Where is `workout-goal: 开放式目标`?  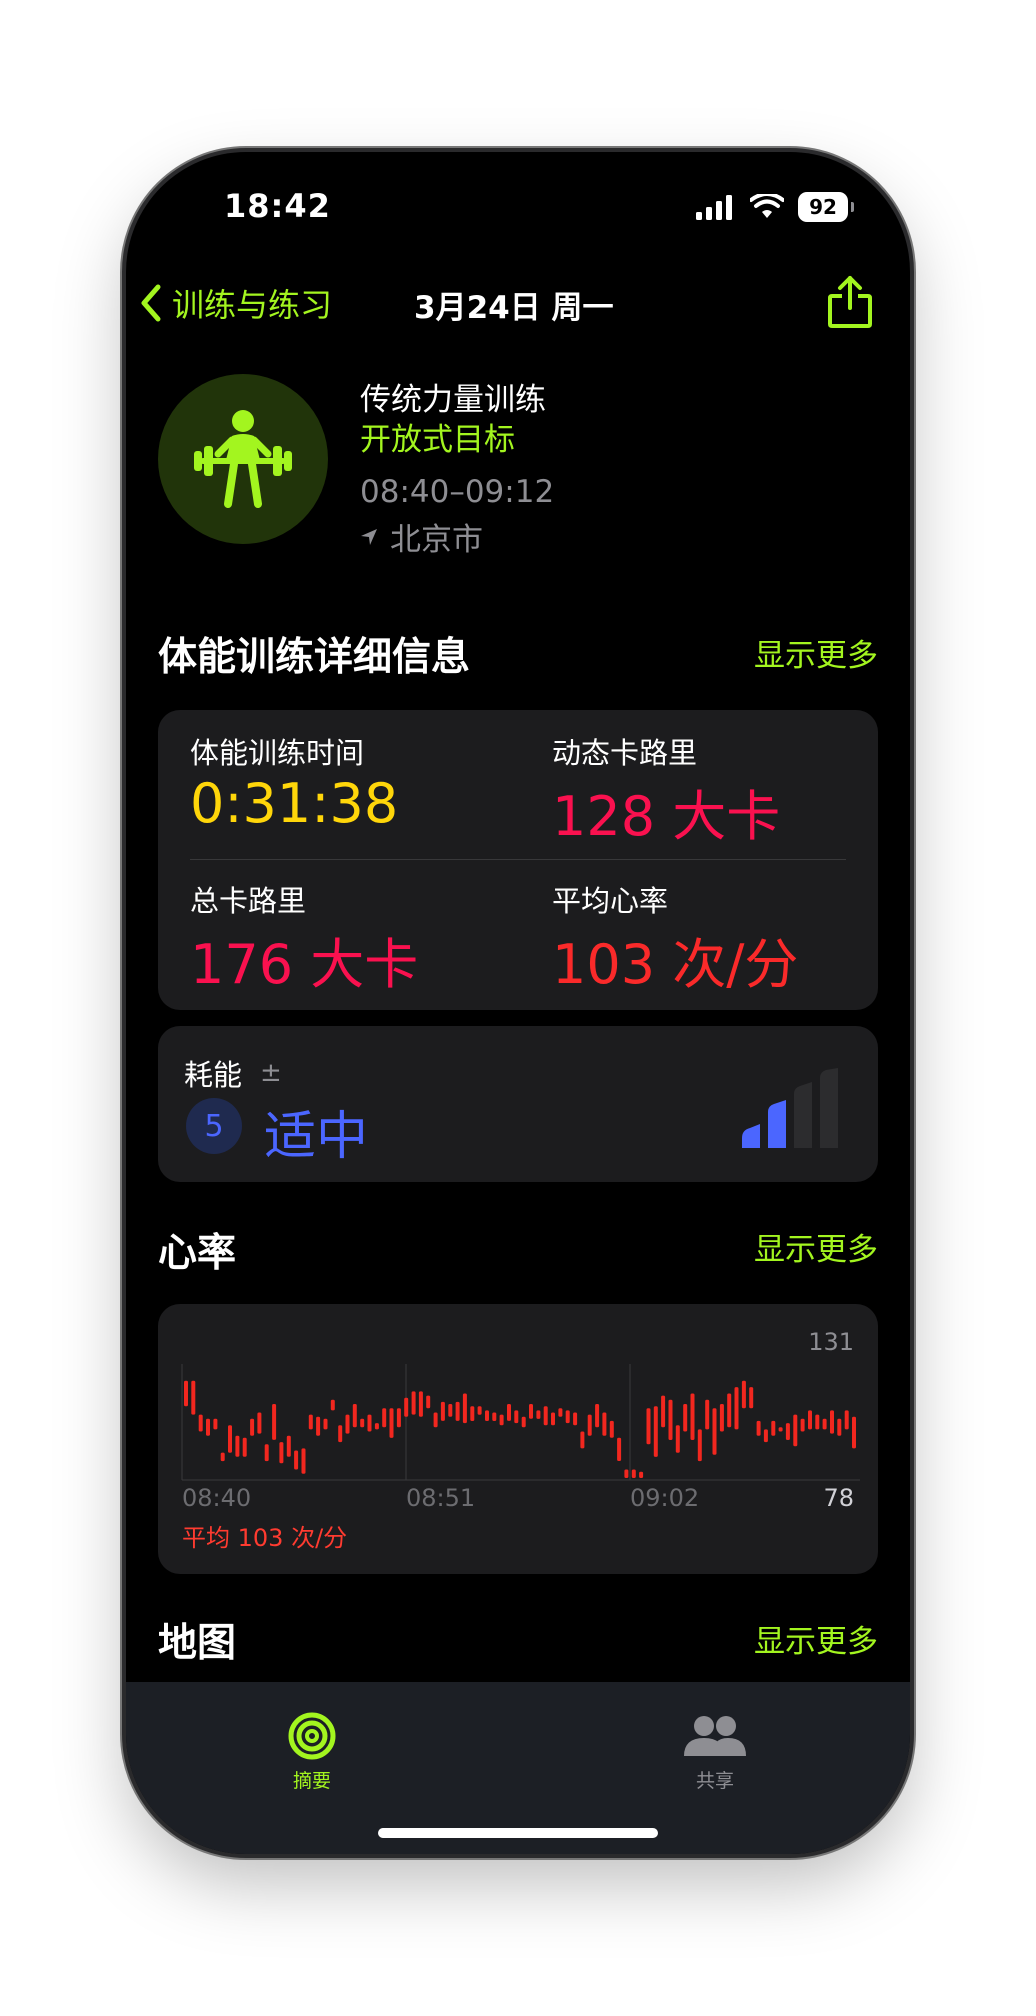 workout-goal: 开放式目标 is located at coordinates (437, 440).